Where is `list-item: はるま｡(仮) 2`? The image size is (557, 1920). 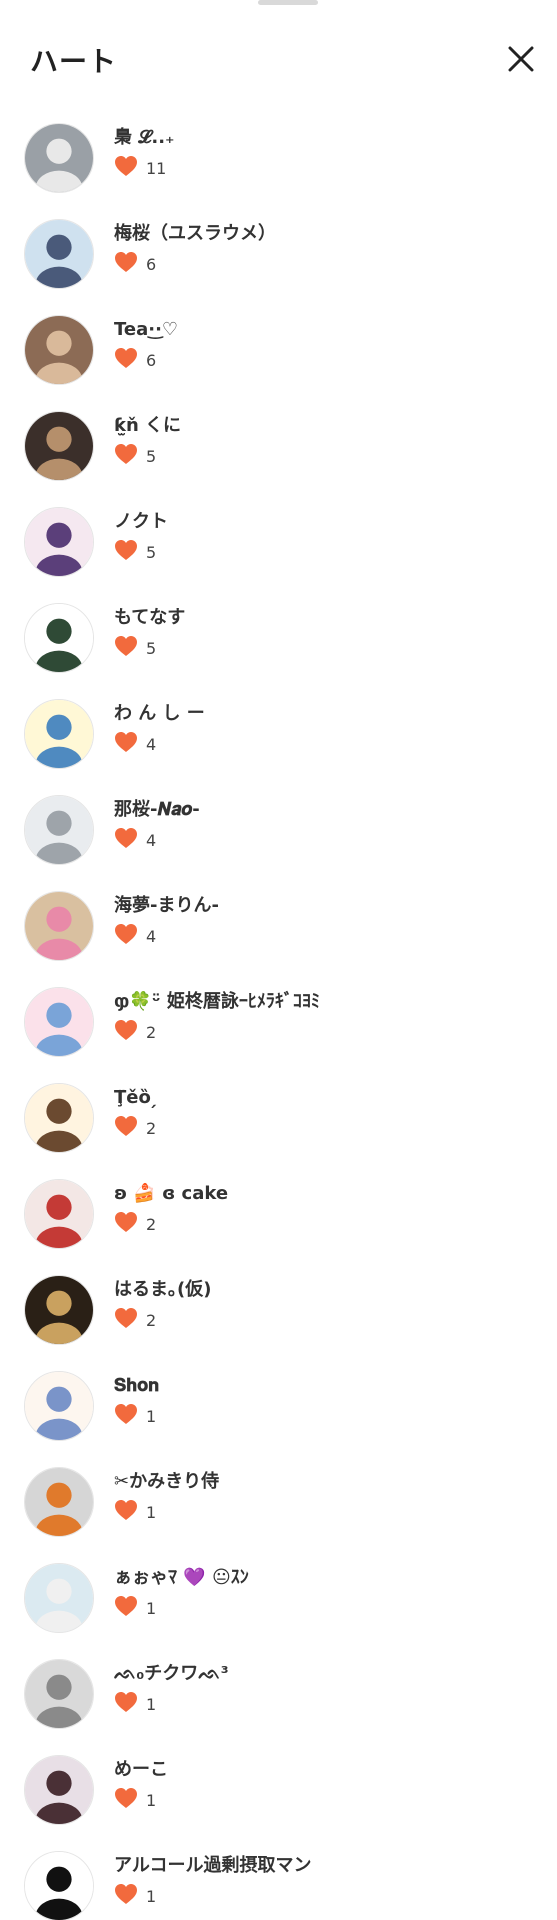
list-item: はるま｡(仮) 2 is located at coordinates (278, 1318).